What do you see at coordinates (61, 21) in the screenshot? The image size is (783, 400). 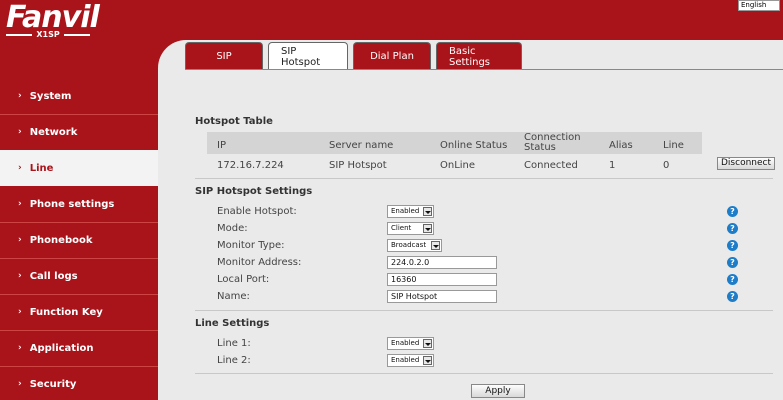 I see `fanvil-logo: Fanvil X1SP` at bounding box center [61, 21].